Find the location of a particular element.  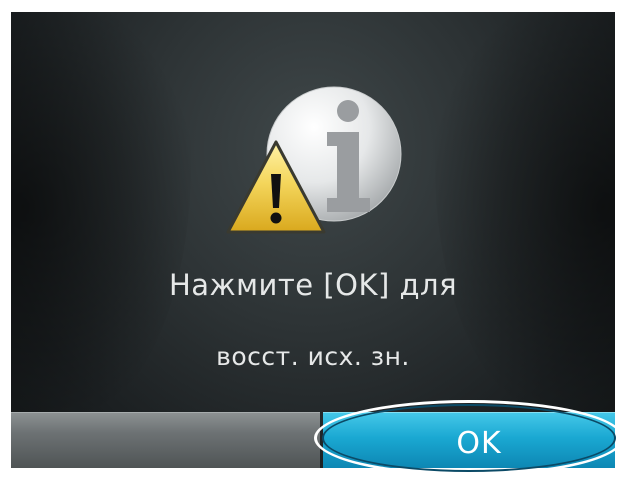

ok-button: OK is located at coordinates (469, 440).